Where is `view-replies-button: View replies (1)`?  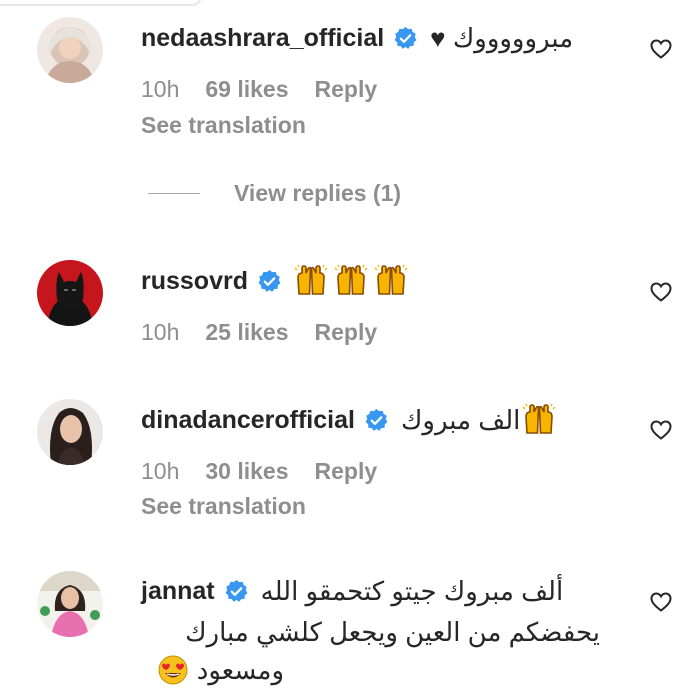 view-replies-button: View replies (1) is located at coordinates (274, 193).